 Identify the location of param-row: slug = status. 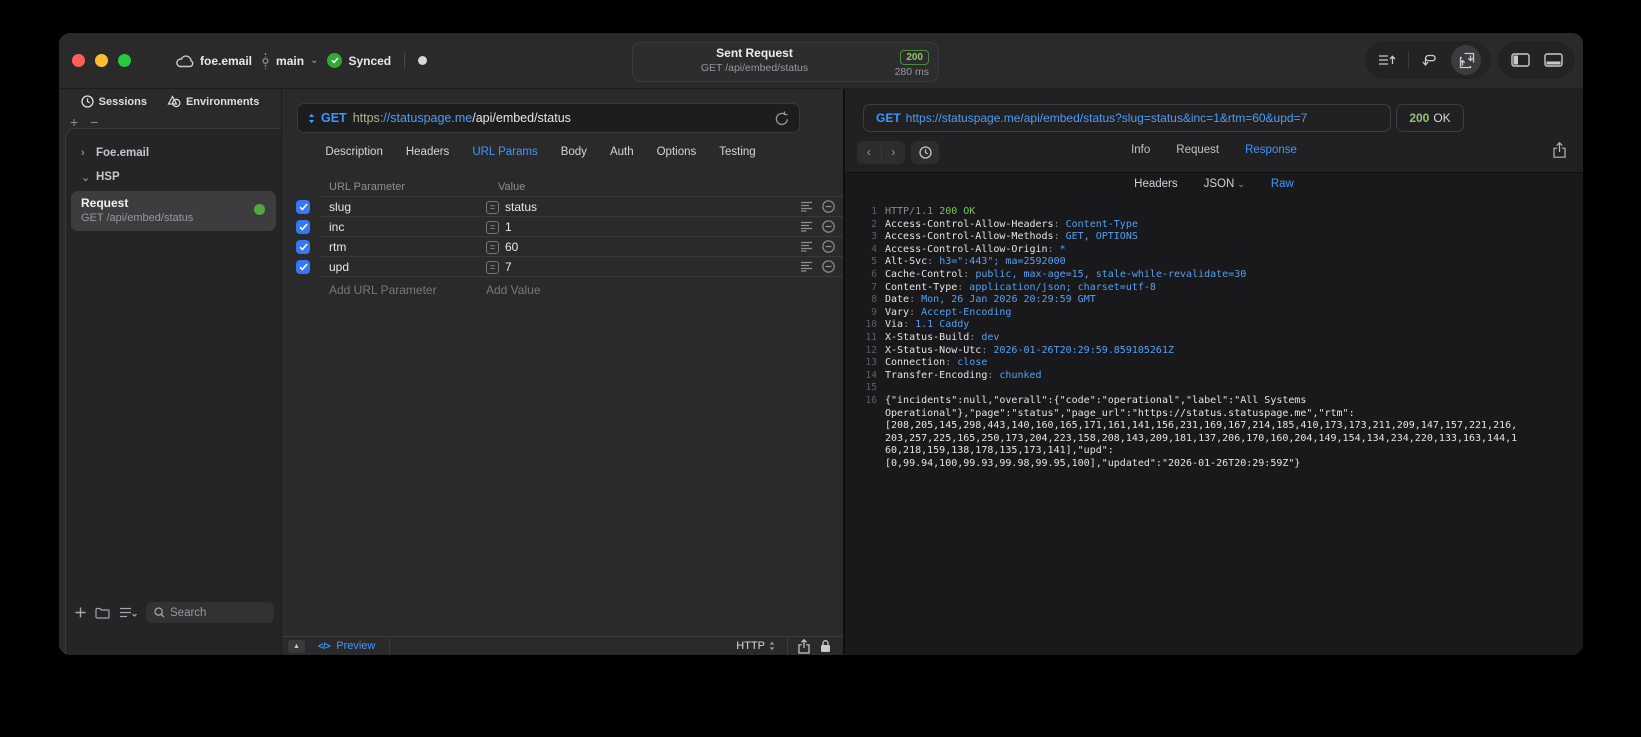
(562, 207).